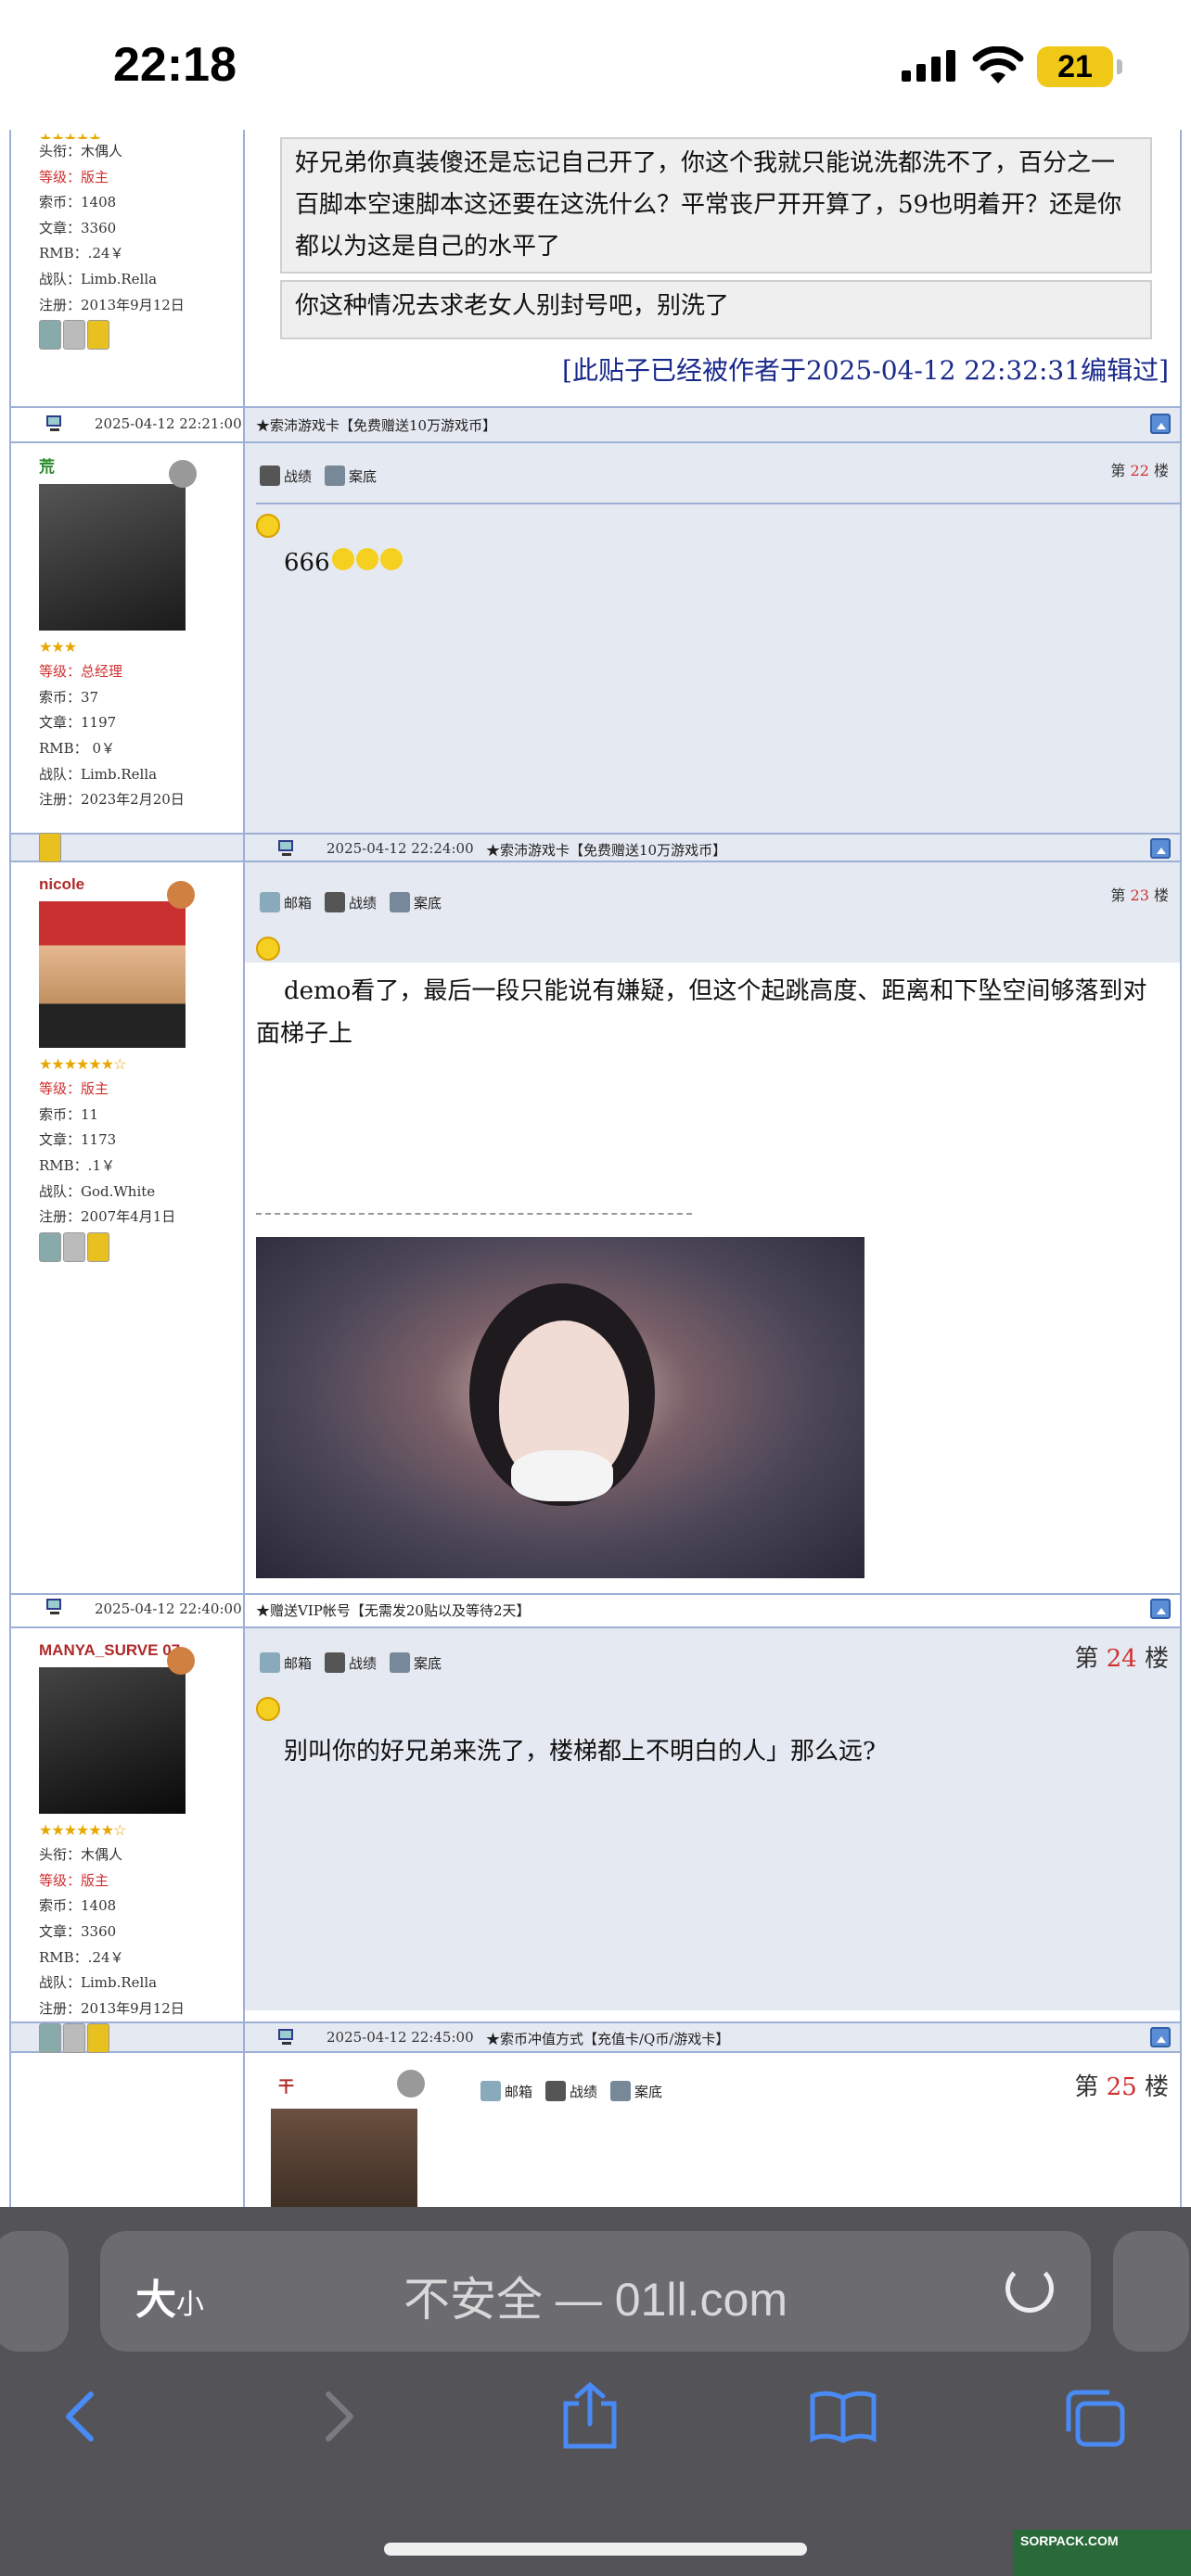 The height and width of the screenshot is (2576, 1191). What do you see at coordinates (97, 1191) in the screenshot?
I see `user-team: 战队：God.White` at bounding box center [97, 1191].